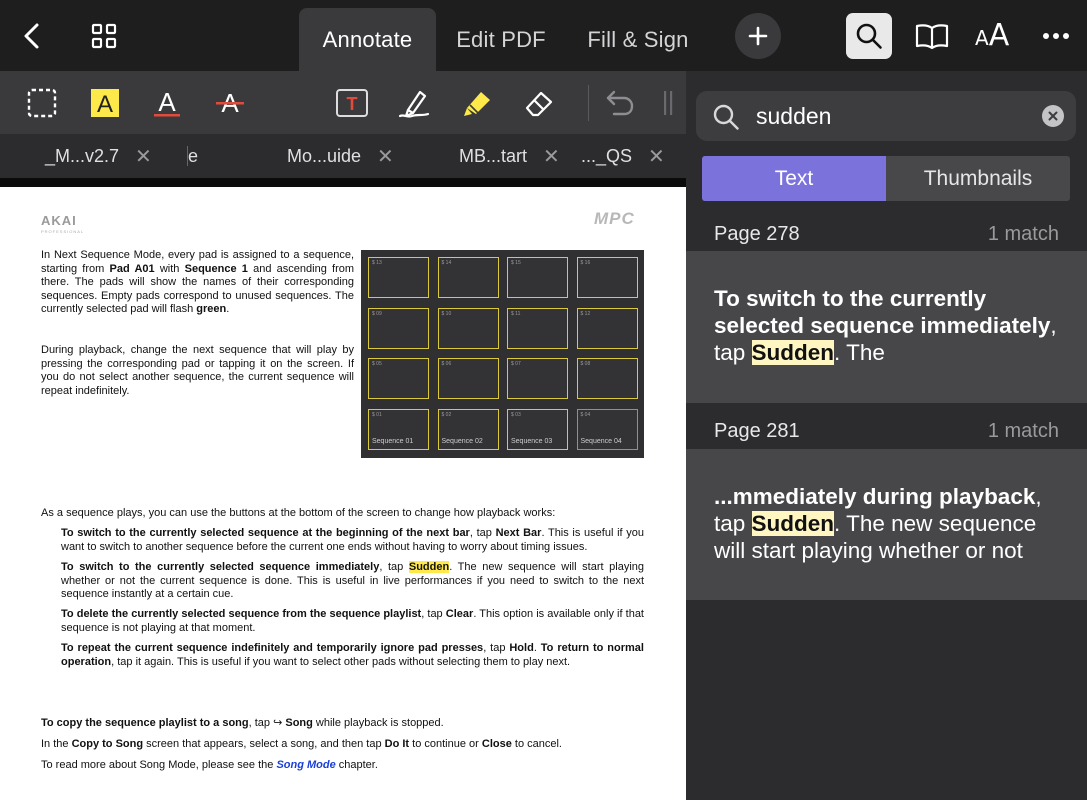 Image resolution: width=1087 pixels, height=800 pixels. What do you see at coordinates (516, 313) in the screenshot?
I see `pad-number: $ 11` at bounding box center [516, 313].